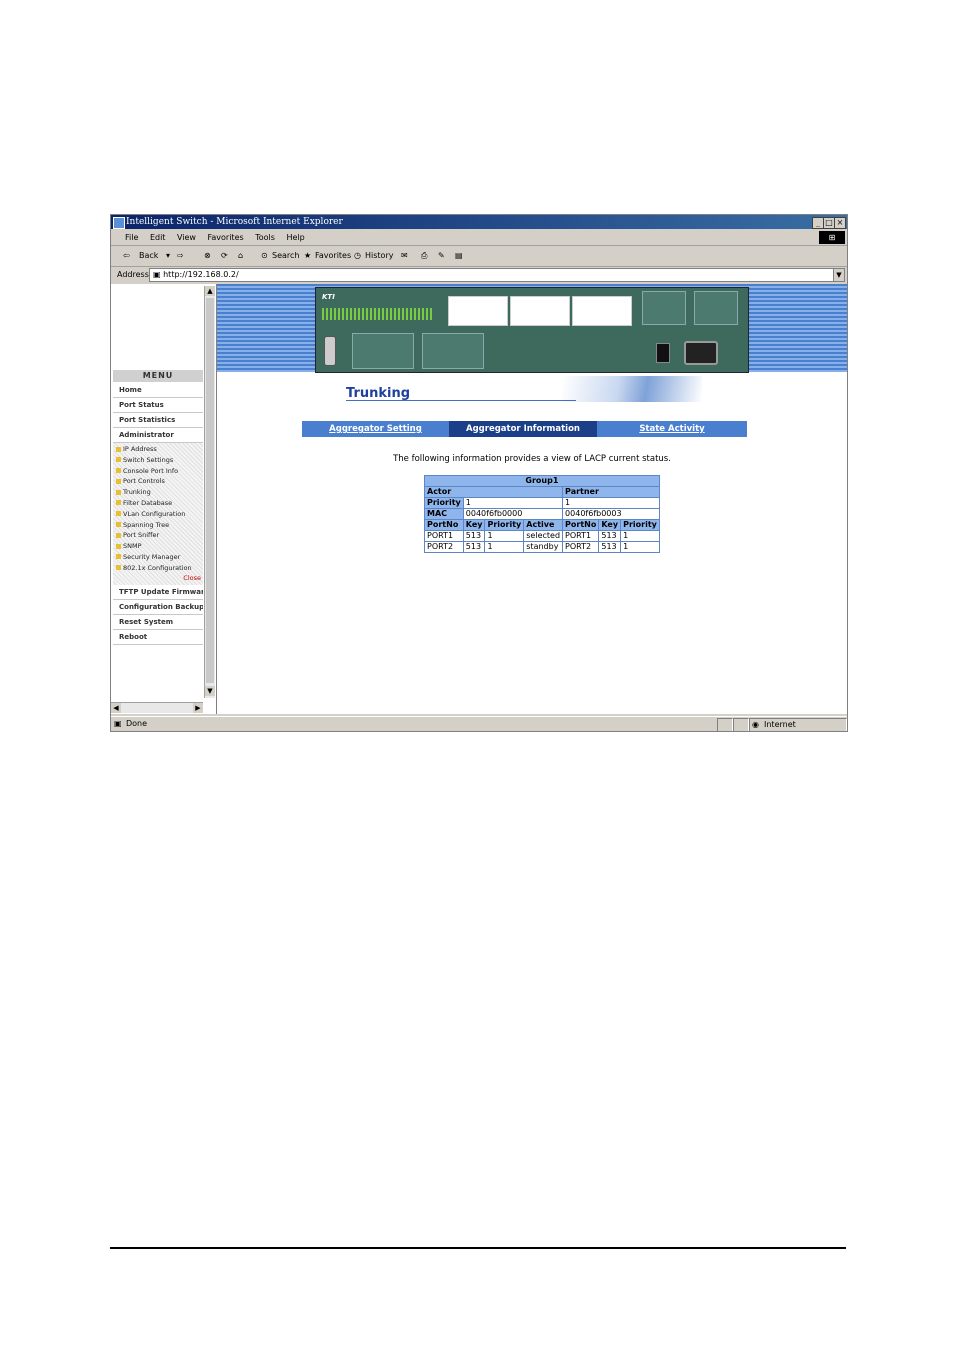  Describe the element at coordinates (632, 389) in the screenshot. I see `heading-graphic` at that location.